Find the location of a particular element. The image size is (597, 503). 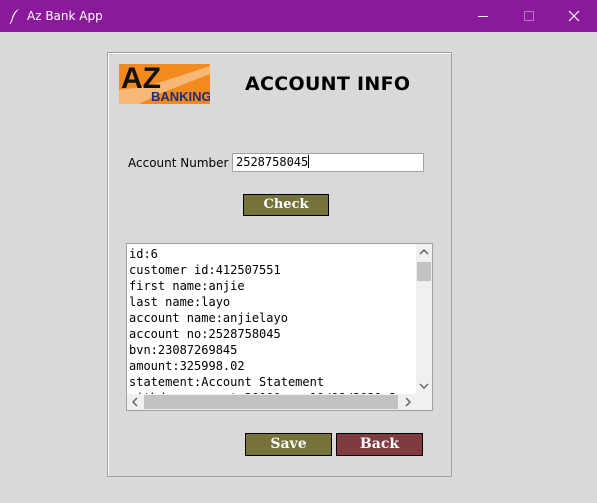

details-line: customer id:412507551 is located at coordinates (205, 270).